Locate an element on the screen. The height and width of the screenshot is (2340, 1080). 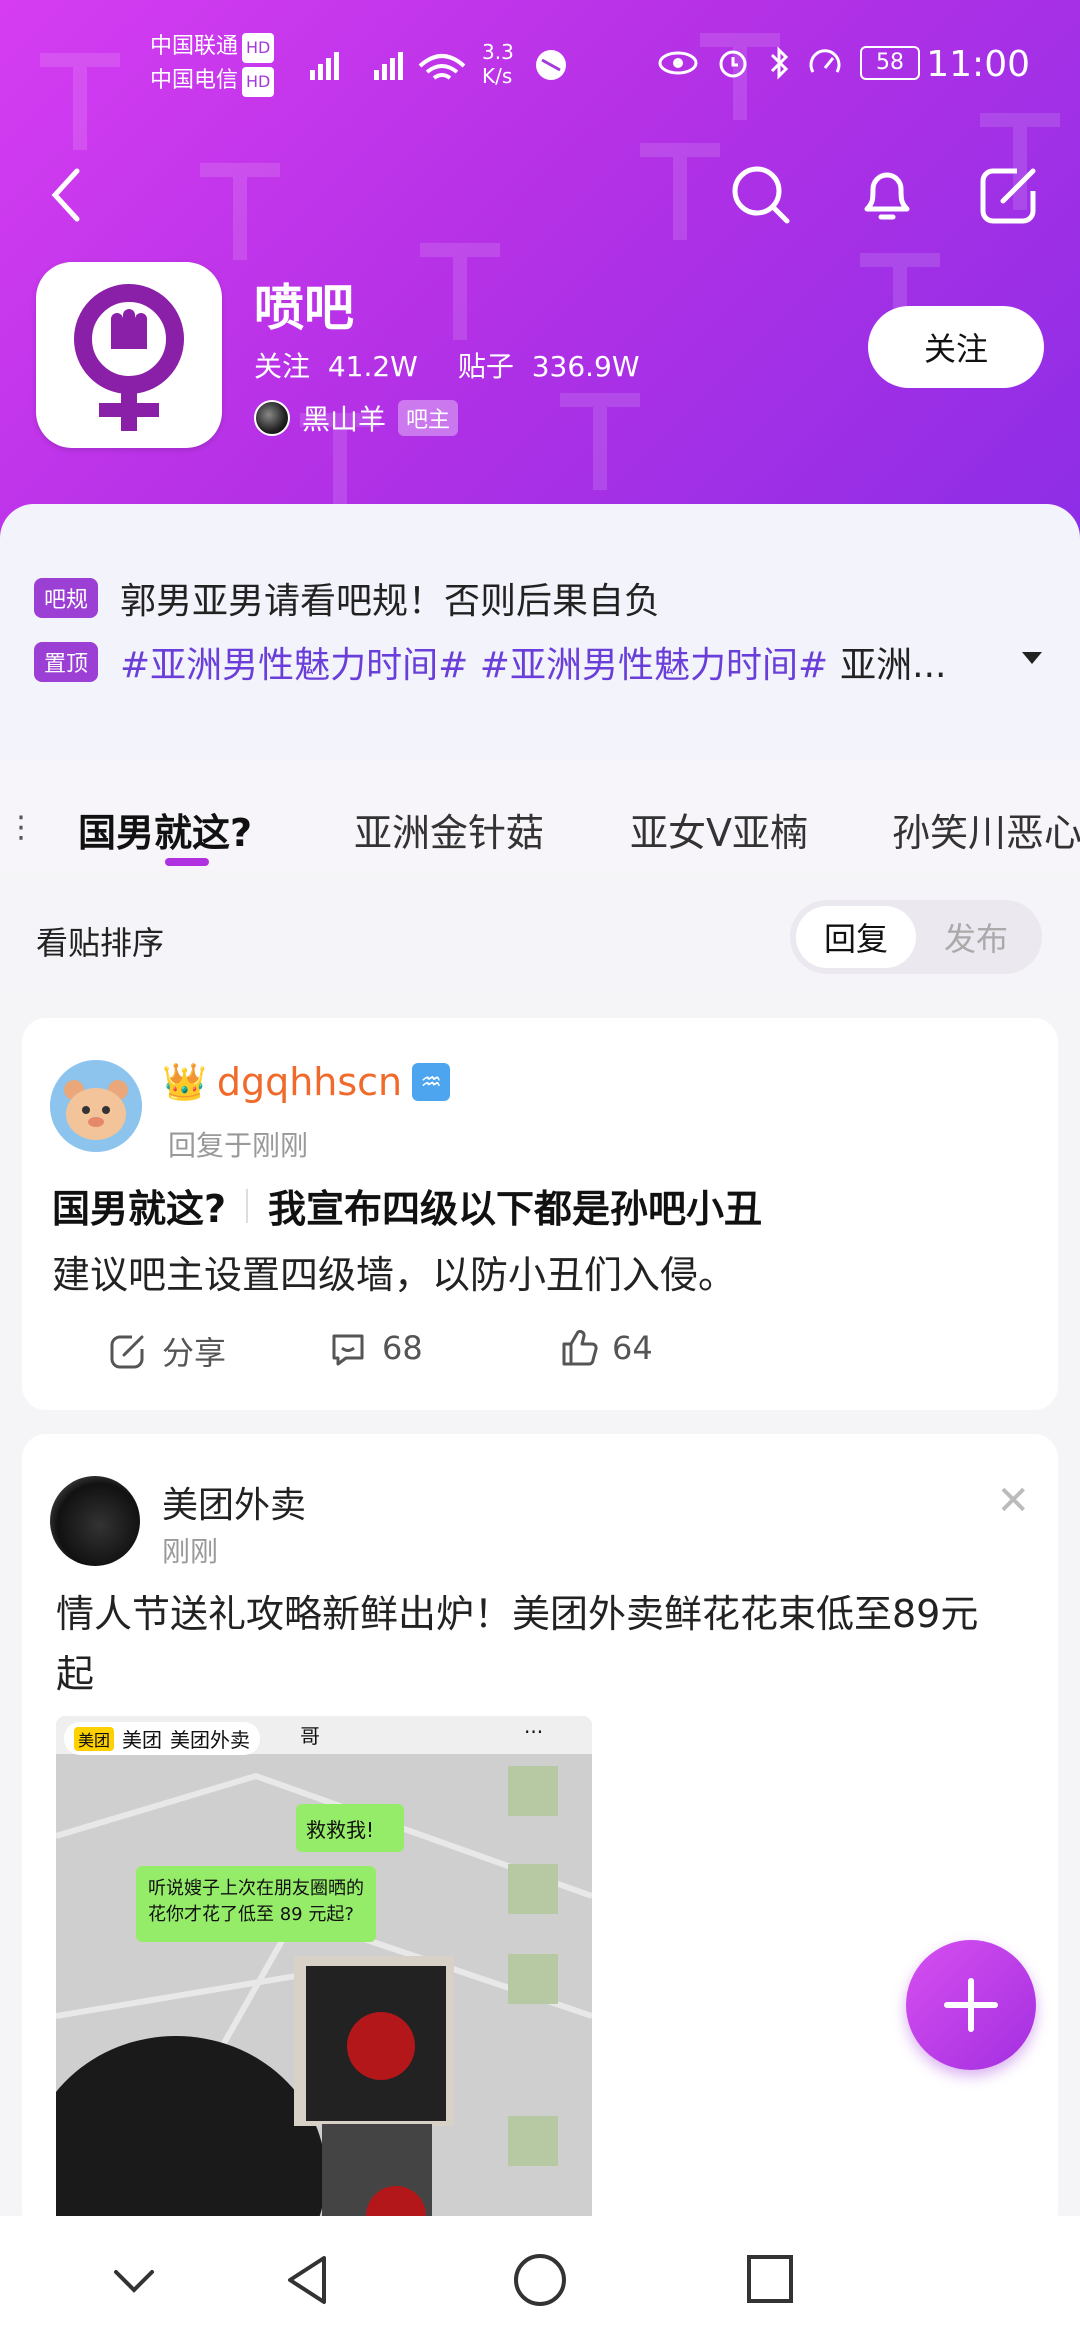
chat-header: 哥 is located at coordinates (310, 1736).